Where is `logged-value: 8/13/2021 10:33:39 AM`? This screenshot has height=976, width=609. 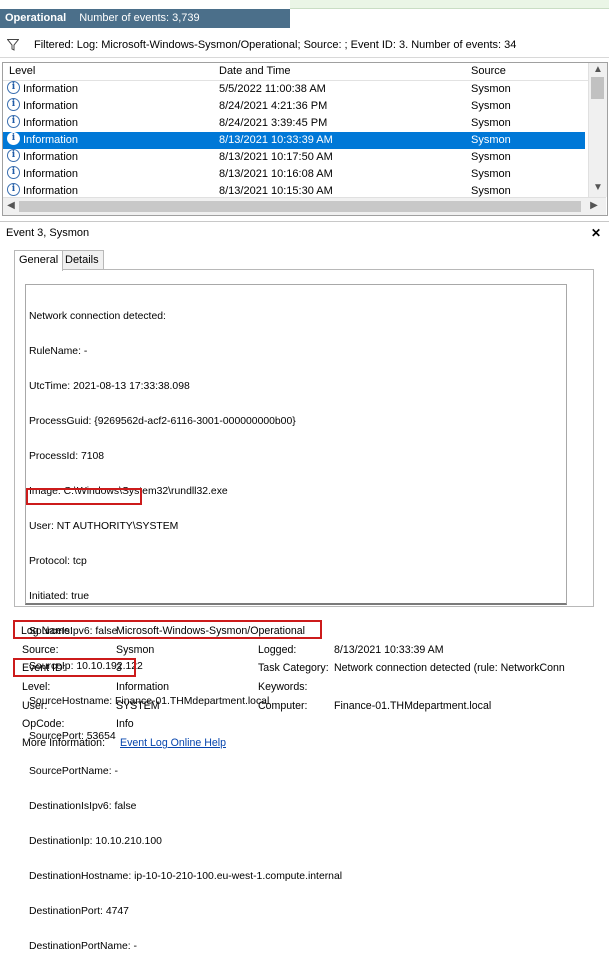
logged-value: 8/13/2021 10:33:39 AM is located at coordinates (389, 650).